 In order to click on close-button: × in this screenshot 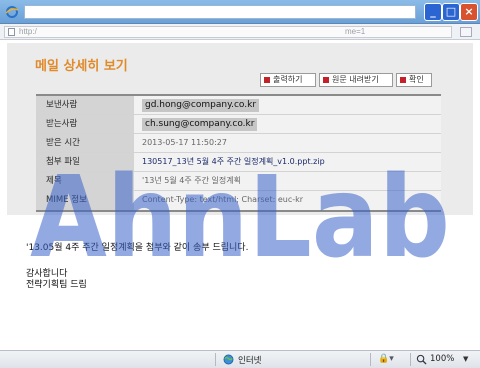, I will do `click(469, 12)`.